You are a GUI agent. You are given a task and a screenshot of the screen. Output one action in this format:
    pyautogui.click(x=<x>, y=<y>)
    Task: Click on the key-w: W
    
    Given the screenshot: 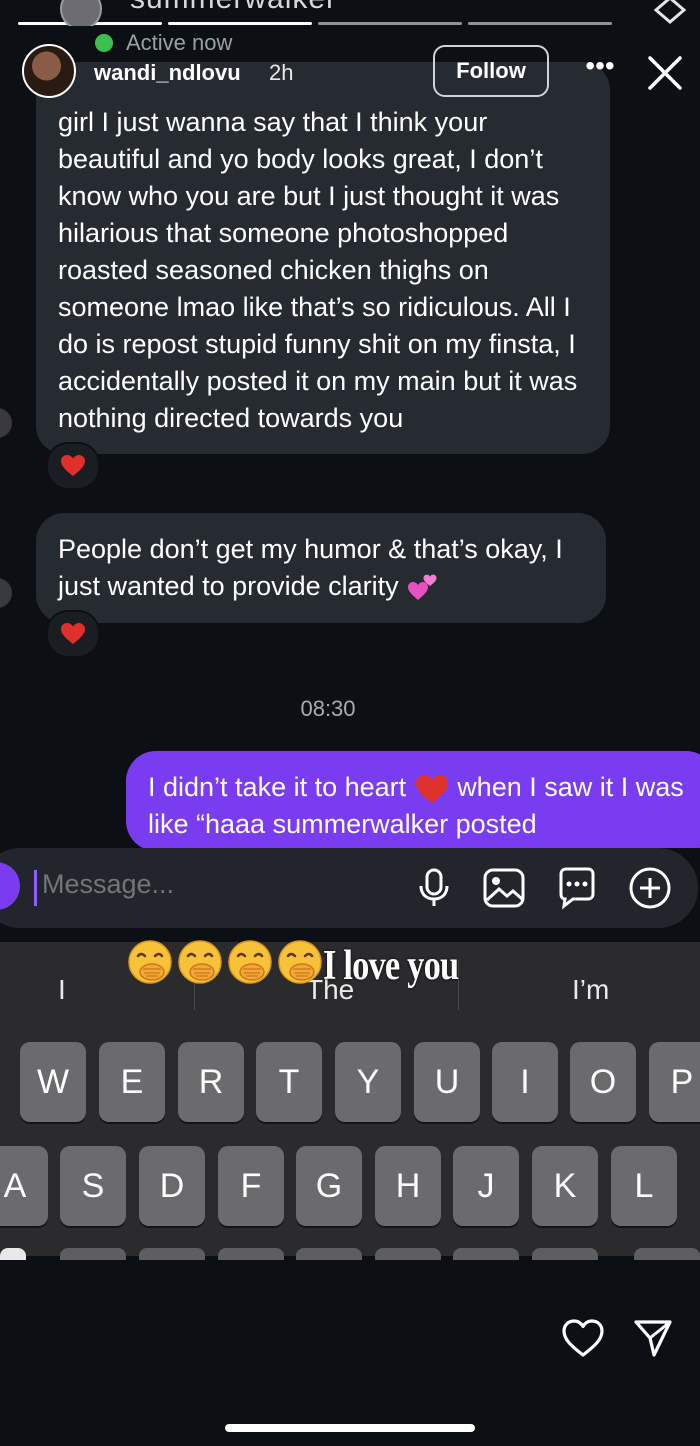 What is the action you would take?
    pyautogui.click(x=53, y=1082)
    